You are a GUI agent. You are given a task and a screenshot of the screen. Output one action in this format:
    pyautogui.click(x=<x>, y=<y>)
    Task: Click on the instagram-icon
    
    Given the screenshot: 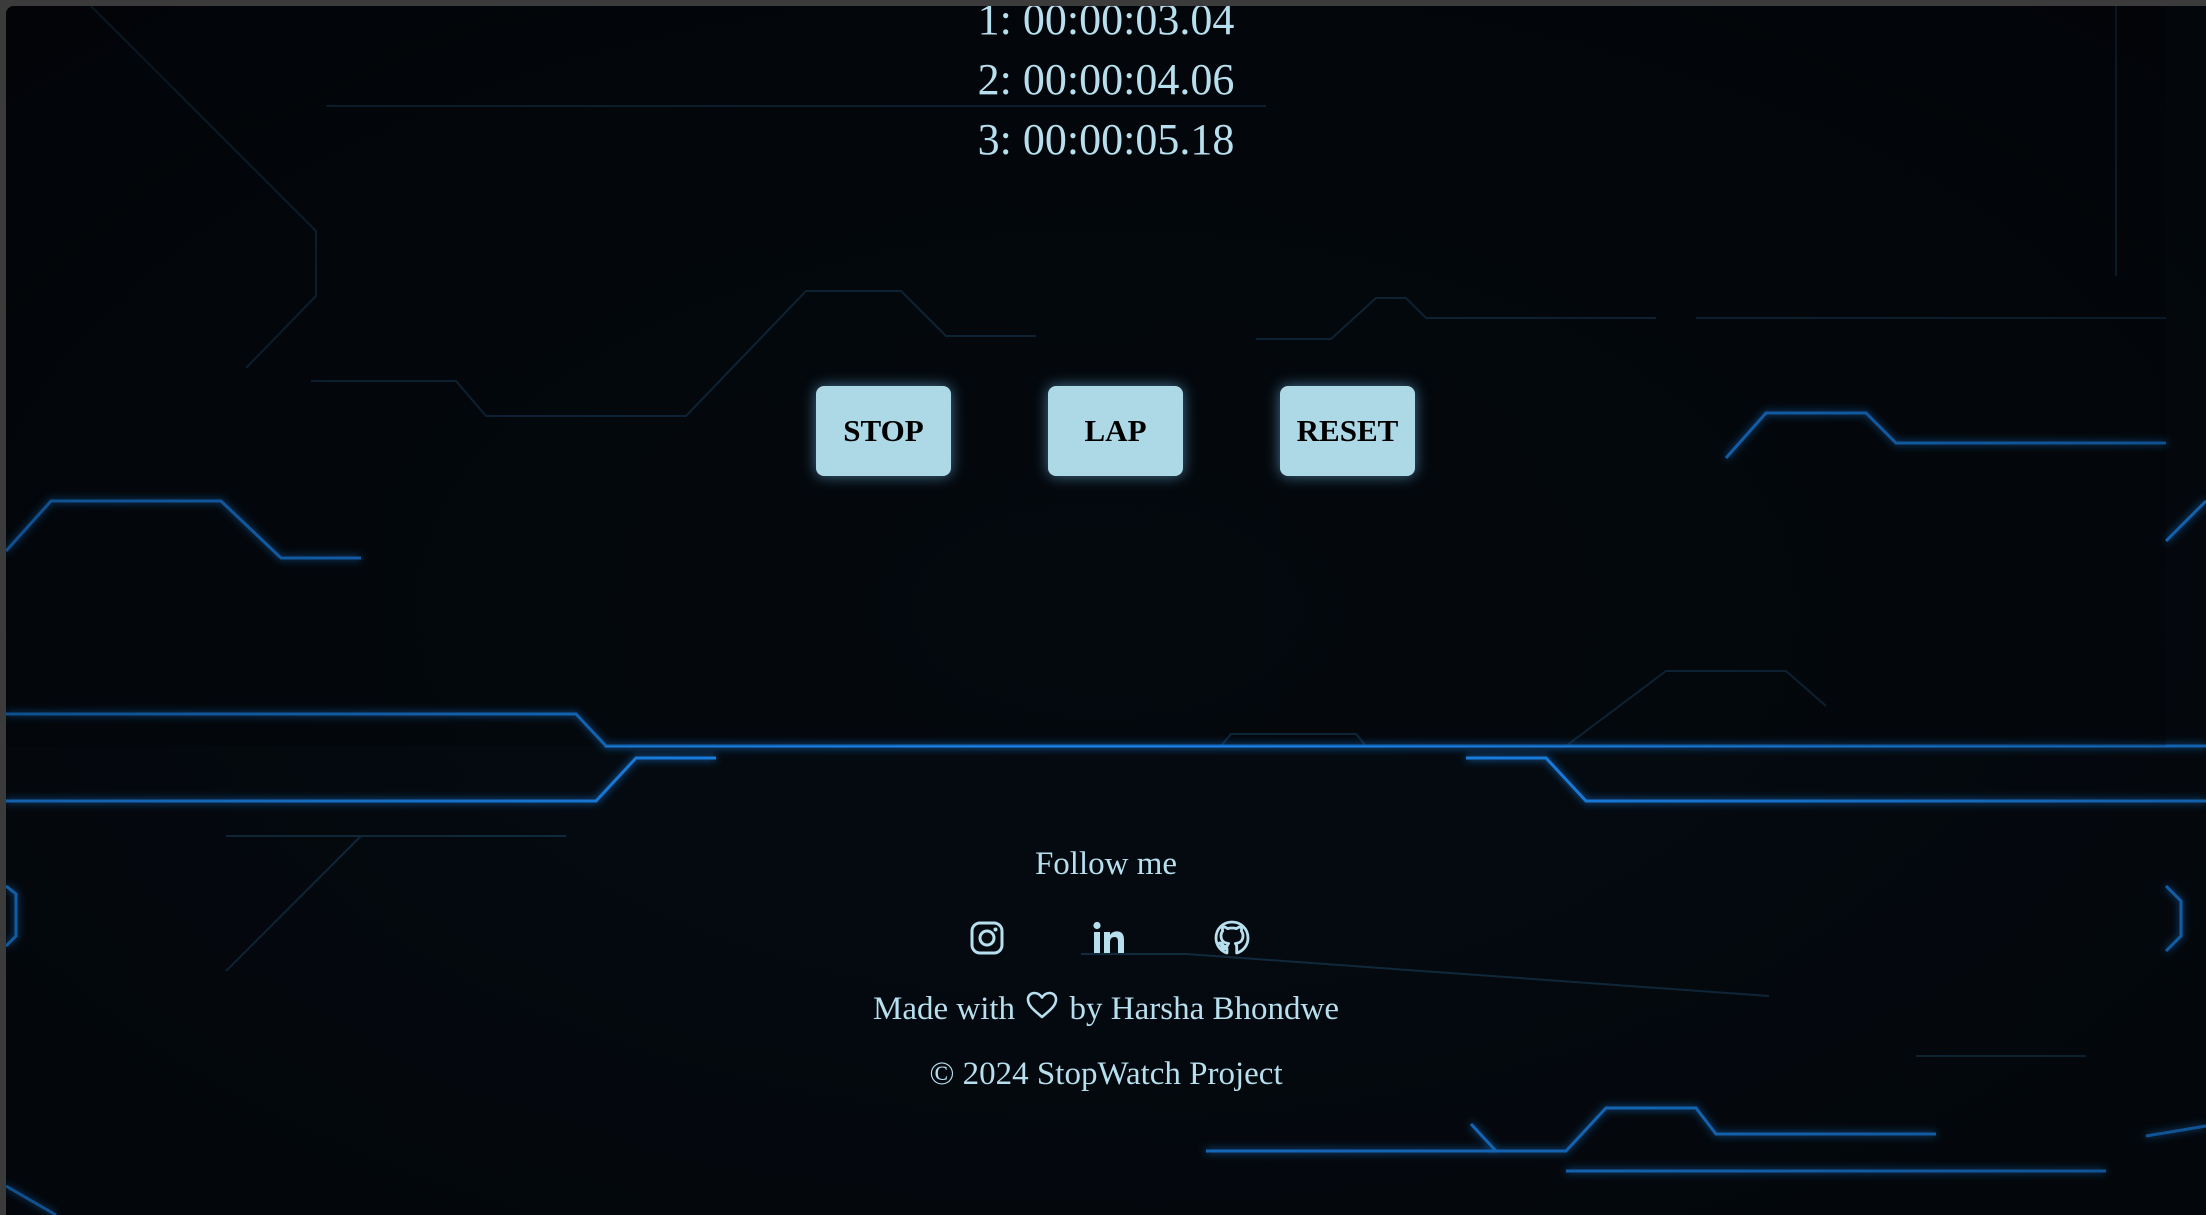 What is the action you would take?
    pyautogui.click(x=987, y=938)
    